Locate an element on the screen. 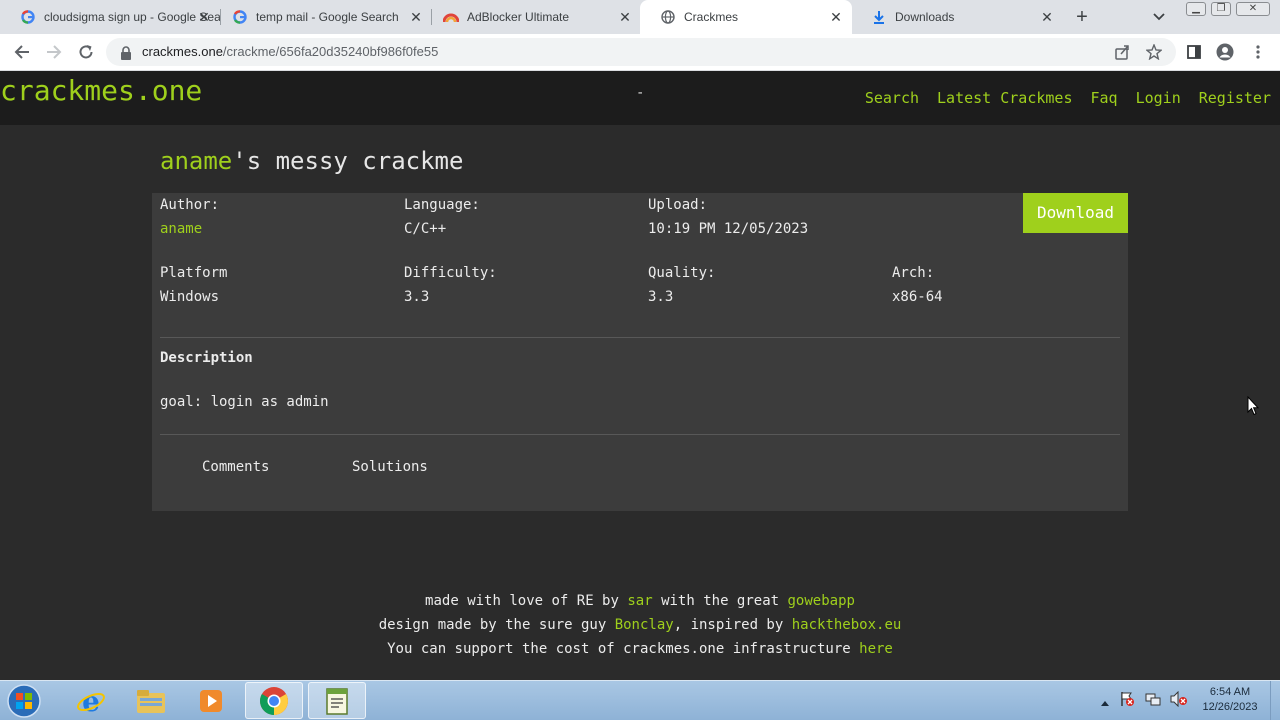 Image resolution: width=1280 pixels, height=720 pixels. svg-text: e is located at coordinates (91, 701).